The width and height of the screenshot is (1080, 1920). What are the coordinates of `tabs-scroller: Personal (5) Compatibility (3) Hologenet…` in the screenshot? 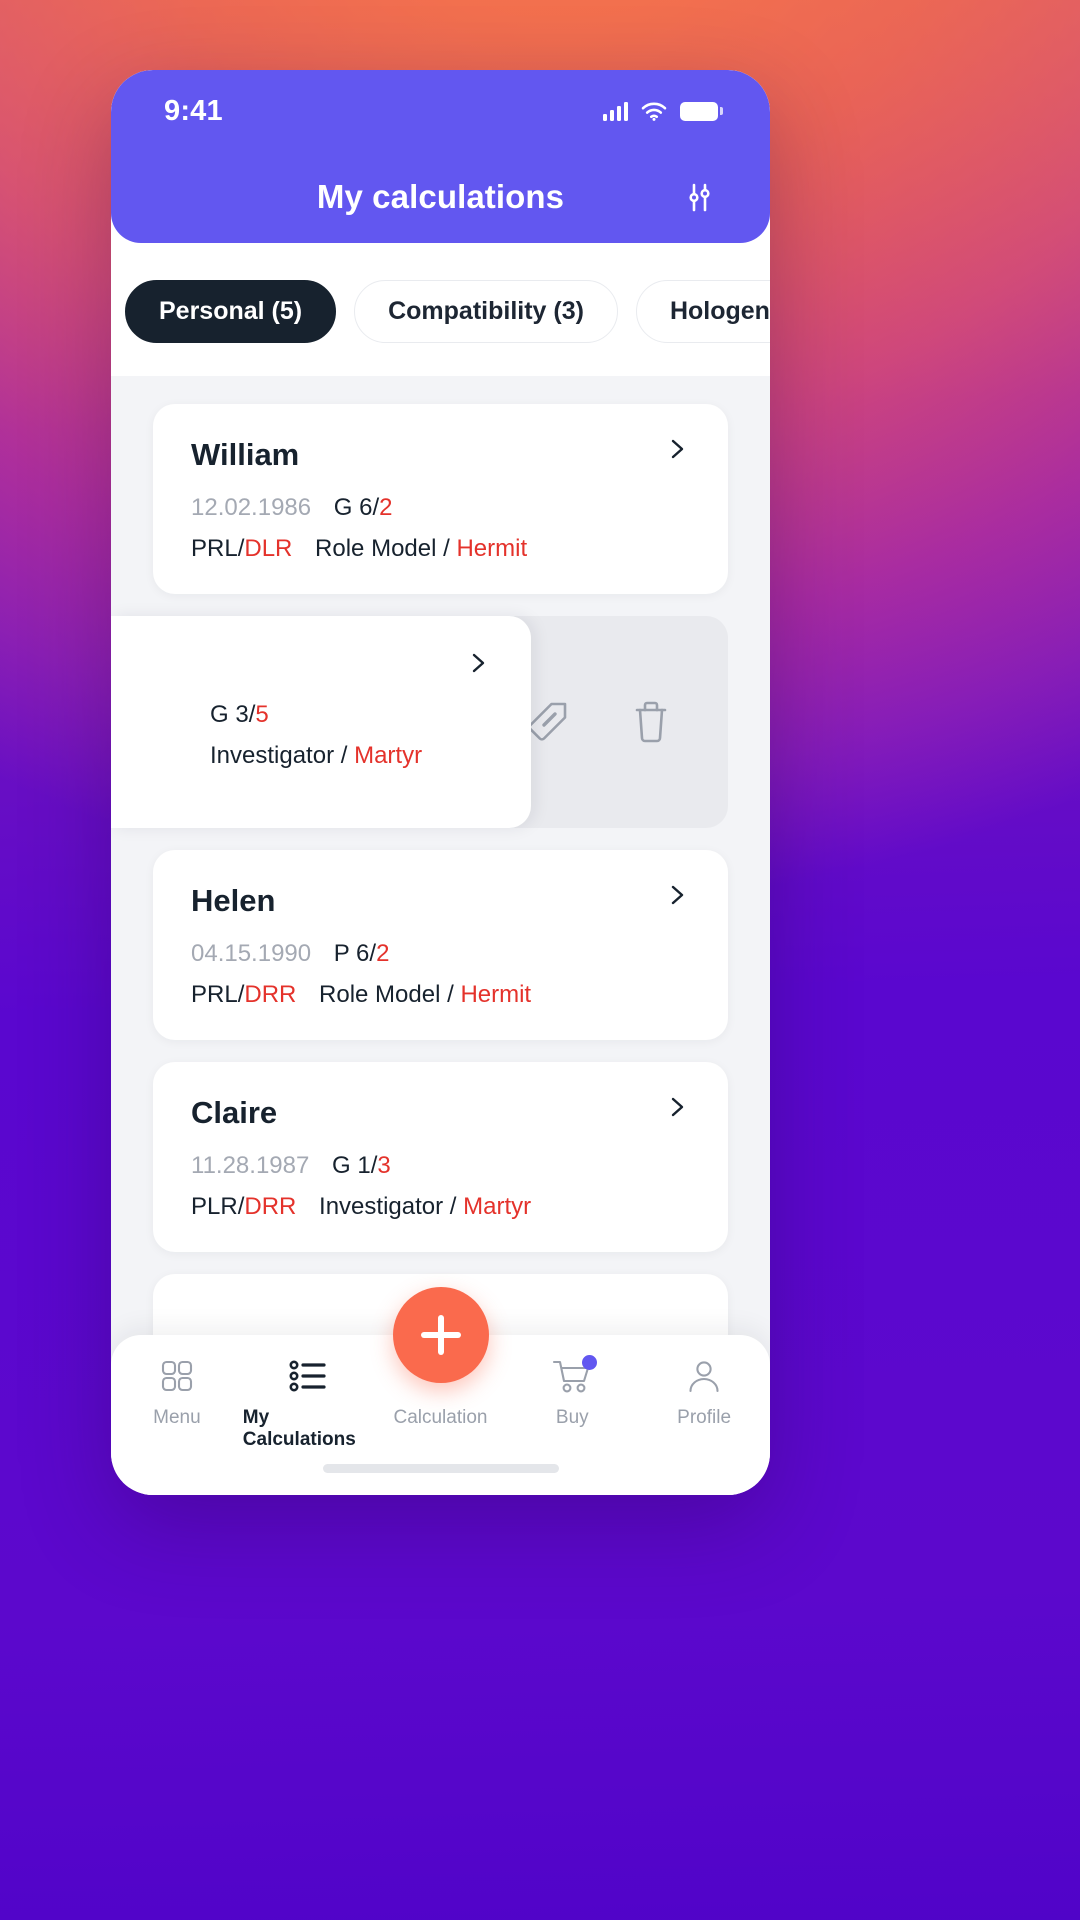 It's located at (447, 311).